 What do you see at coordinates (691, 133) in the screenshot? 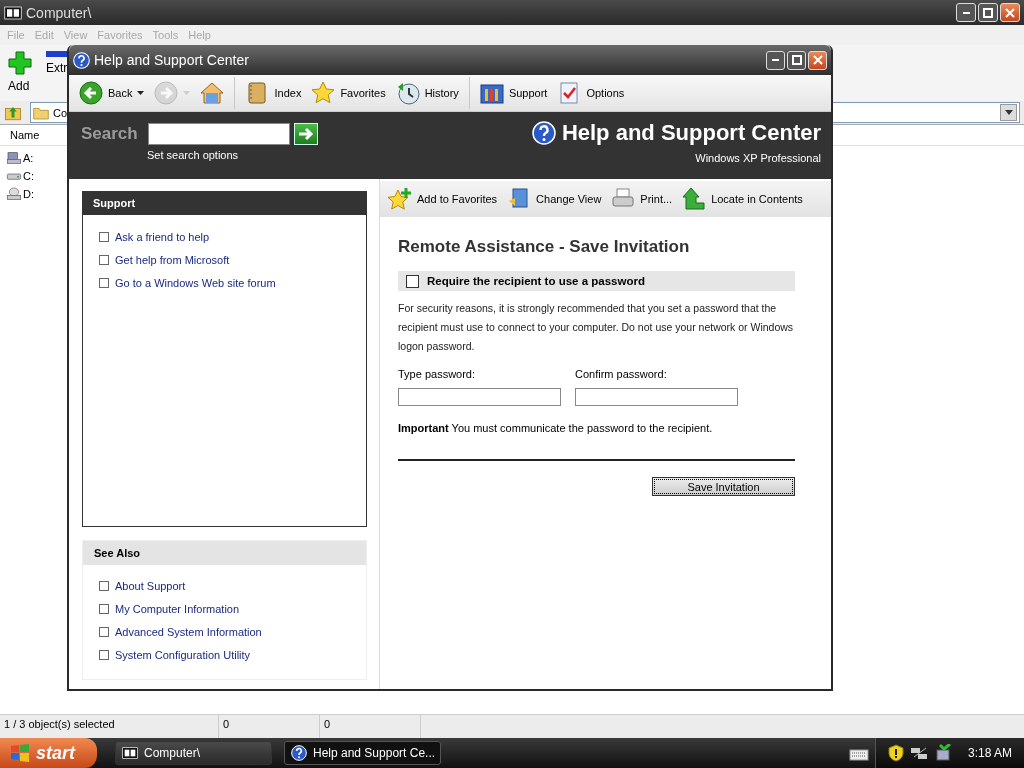
I see `banner-title: Help and Support Center` at bounding box center [691, 133].